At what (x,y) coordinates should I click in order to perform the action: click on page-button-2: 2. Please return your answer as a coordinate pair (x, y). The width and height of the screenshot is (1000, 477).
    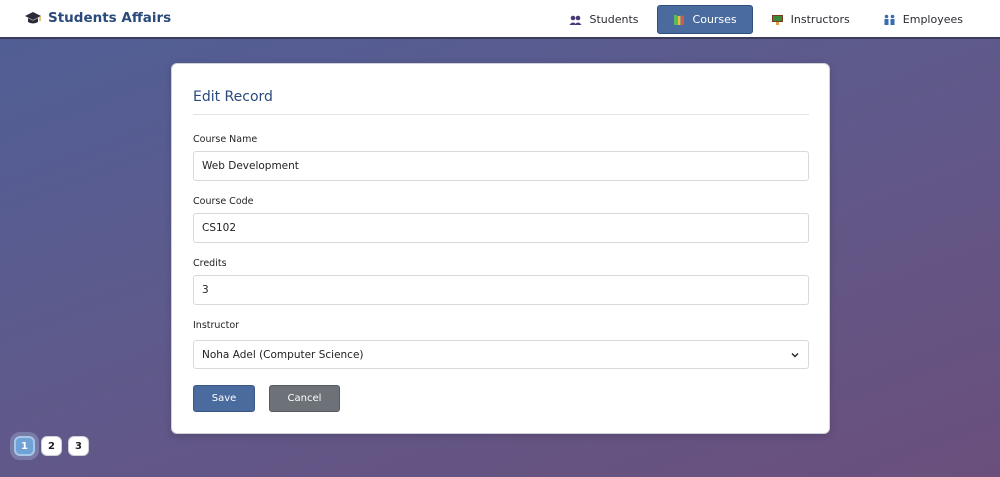
    Looking at the image, I should click on (51, 446).